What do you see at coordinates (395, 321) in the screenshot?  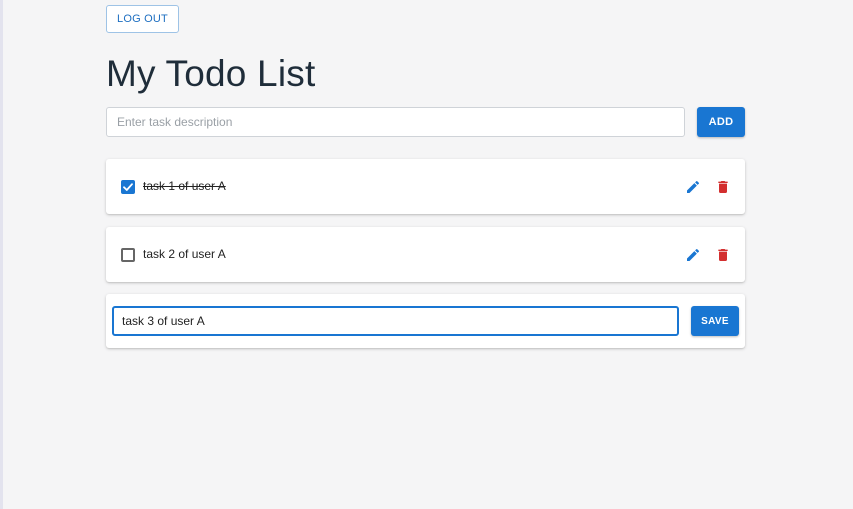 I see `edit-task-input` at bounding box center [395, 321].